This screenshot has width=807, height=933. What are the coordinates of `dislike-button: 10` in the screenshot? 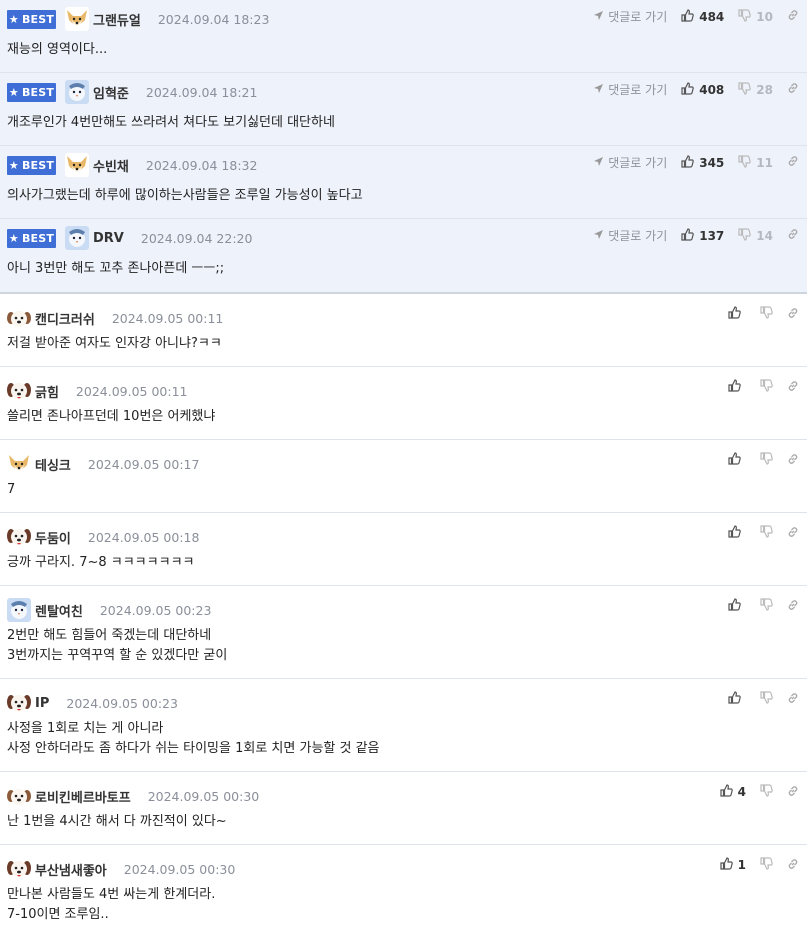 It's located at (755, 16).